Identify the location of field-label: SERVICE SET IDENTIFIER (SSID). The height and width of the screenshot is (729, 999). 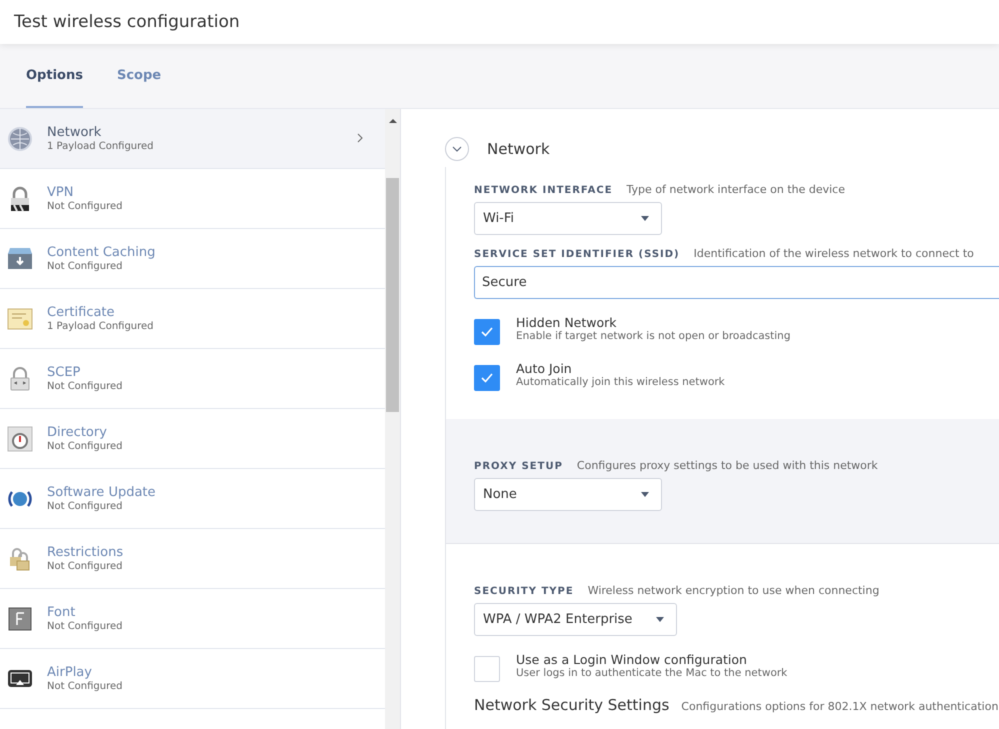
(577, 254).